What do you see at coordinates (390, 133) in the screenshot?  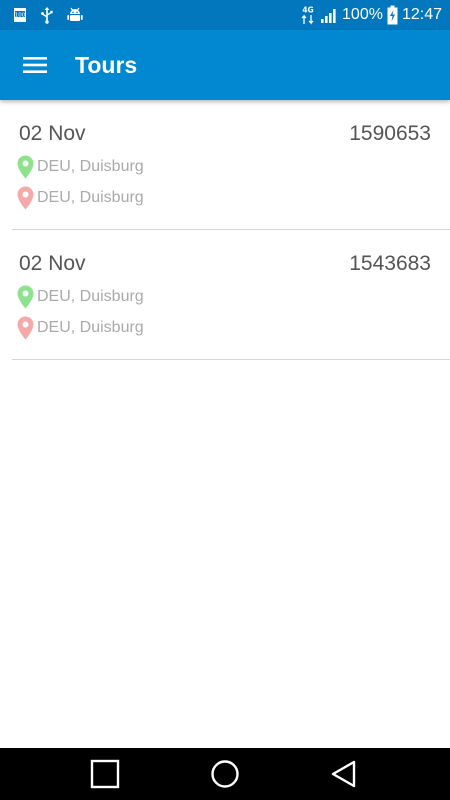 I see `tour-id: 1590653` at bounding box center [390, 133].